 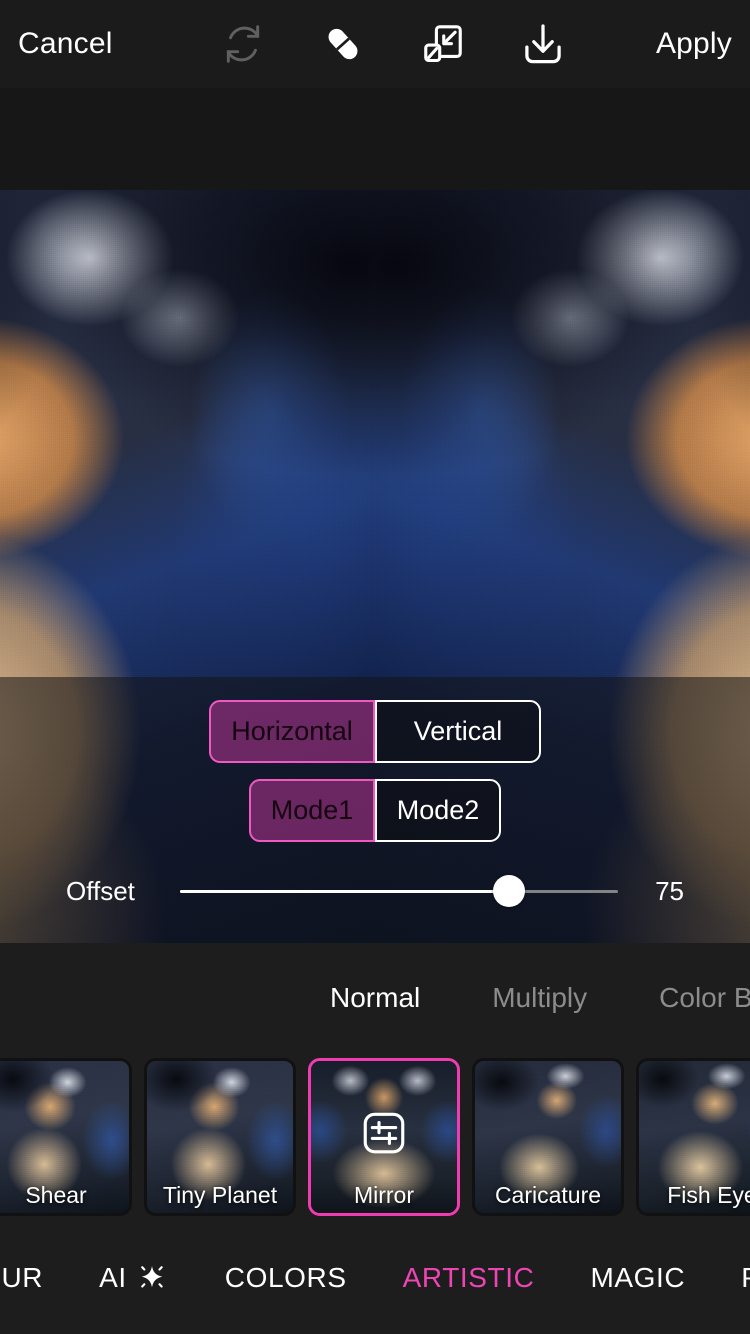 What do you see at coordinates (152, 1278) in the screenshot?
I see `sparkle-icon` at bounding box center [152, 1278].